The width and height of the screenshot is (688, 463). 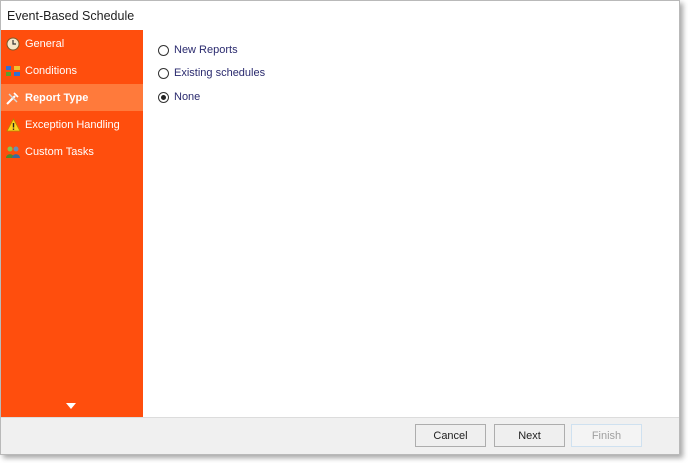 I want to click on sidebar-item-label: Exception Handling, so click(x=72, y=124).